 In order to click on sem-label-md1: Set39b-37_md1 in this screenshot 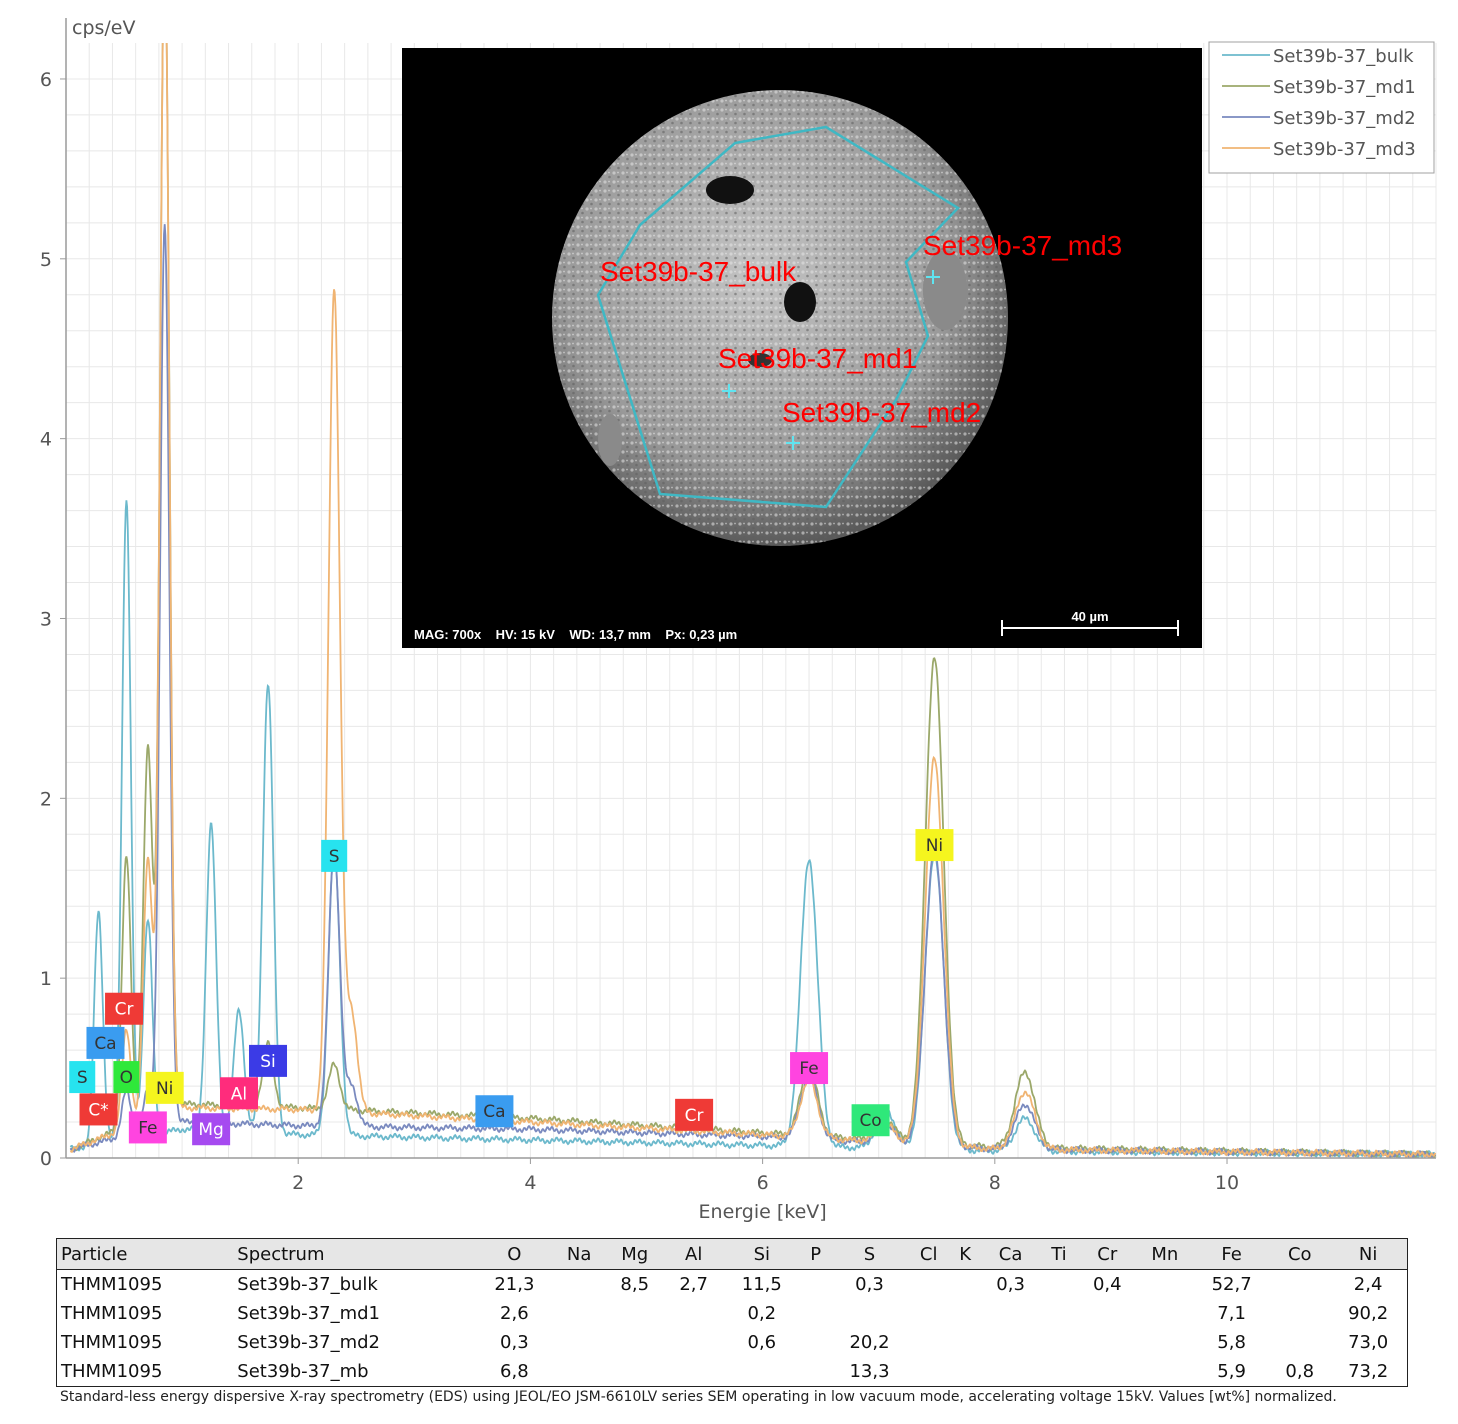, I will do `click(817, 358)`.